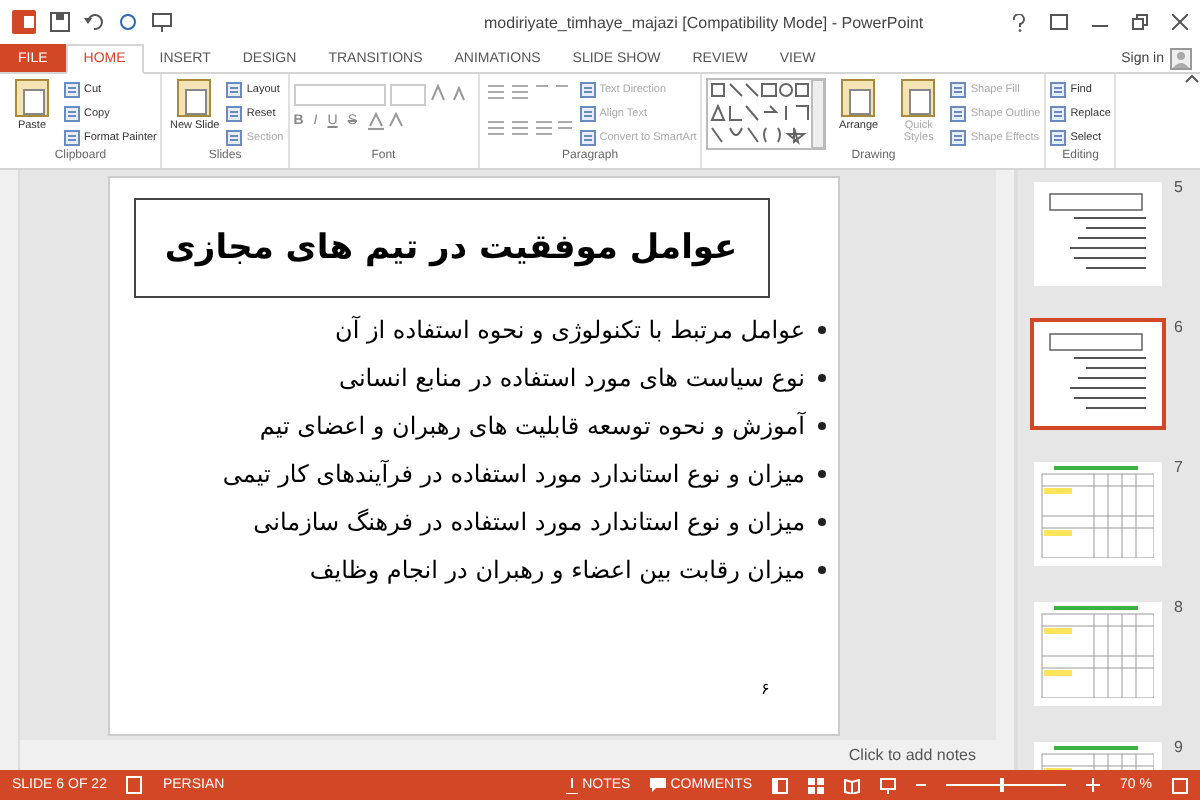  What do you see at coordinates (94, 22) in the screenshot?
I see `undo-icon` at bounding box center [94, 22].